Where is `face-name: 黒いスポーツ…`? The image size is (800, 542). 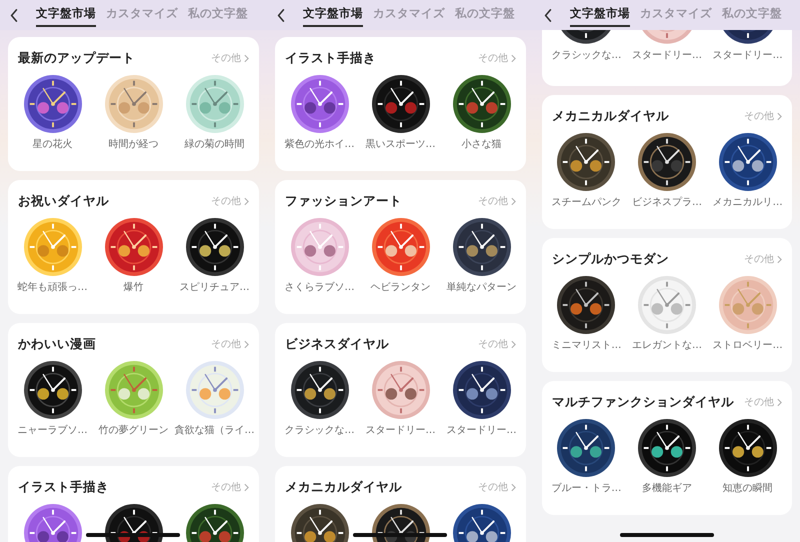 face-name: 黒いスポーツ… is located at coordinates (401, 145).